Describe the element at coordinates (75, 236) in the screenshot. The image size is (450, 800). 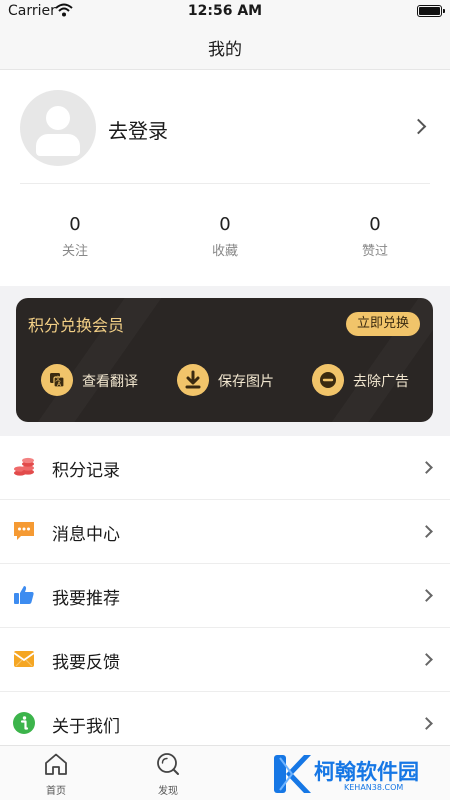
I see `stat-following: 0 关注` at that location.